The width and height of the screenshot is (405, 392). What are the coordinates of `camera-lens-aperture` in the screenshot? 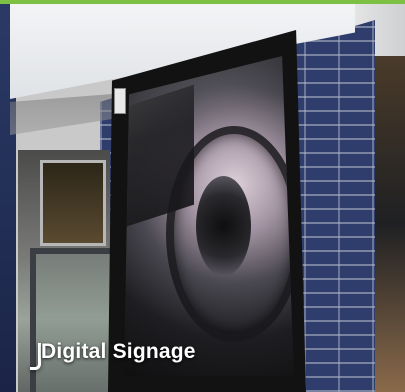 It's located at (223, 226).